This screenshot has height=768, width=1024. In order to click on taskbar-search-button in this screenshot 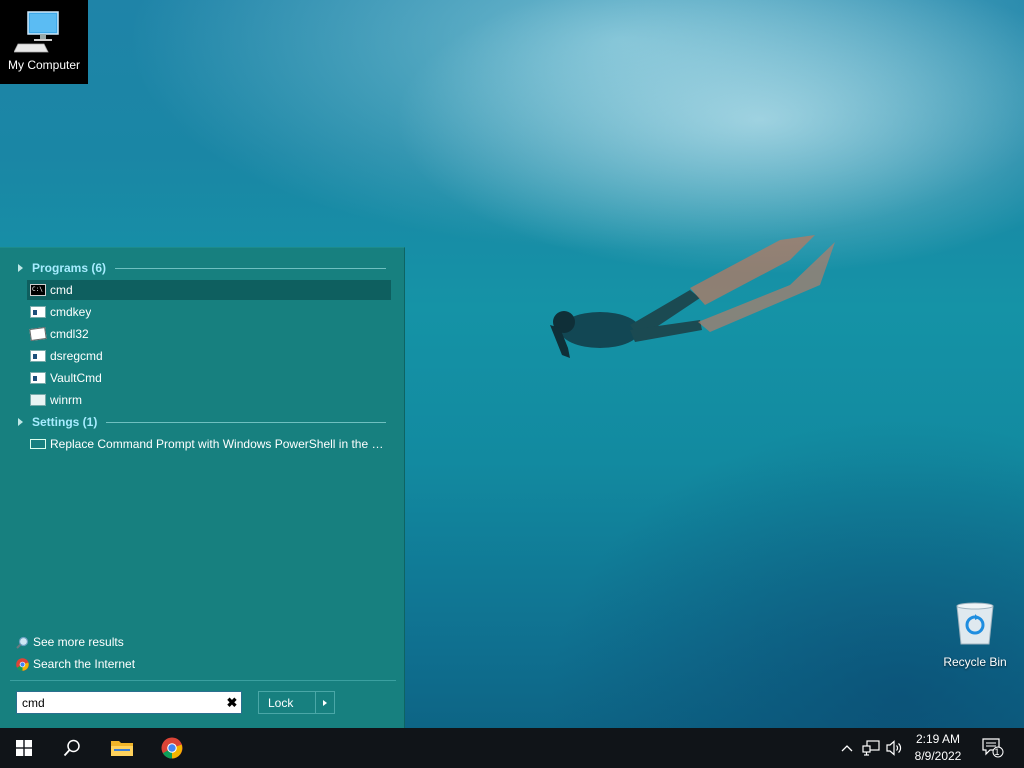, I will do `click(72, 748)`.